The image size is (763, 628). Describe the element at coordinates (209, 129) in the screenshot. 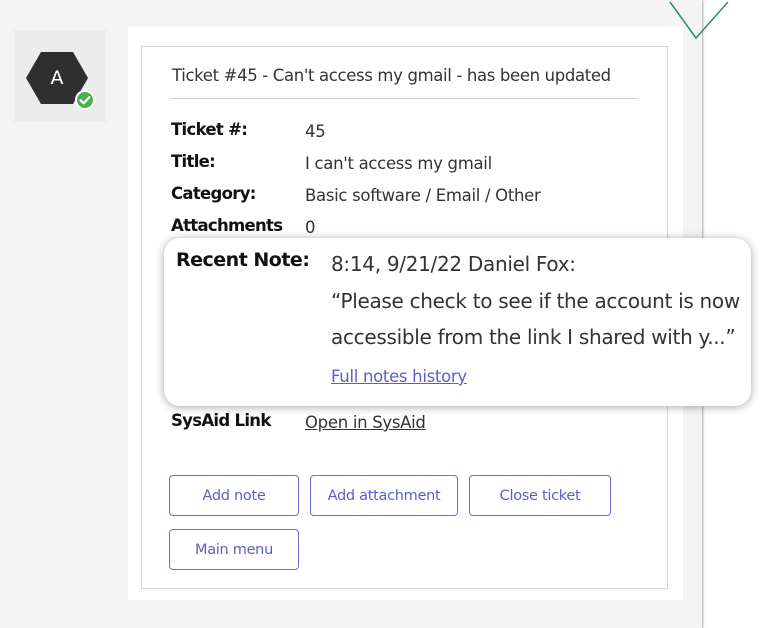

I see `field-label-ticket-number: Ticket #:` at that location.